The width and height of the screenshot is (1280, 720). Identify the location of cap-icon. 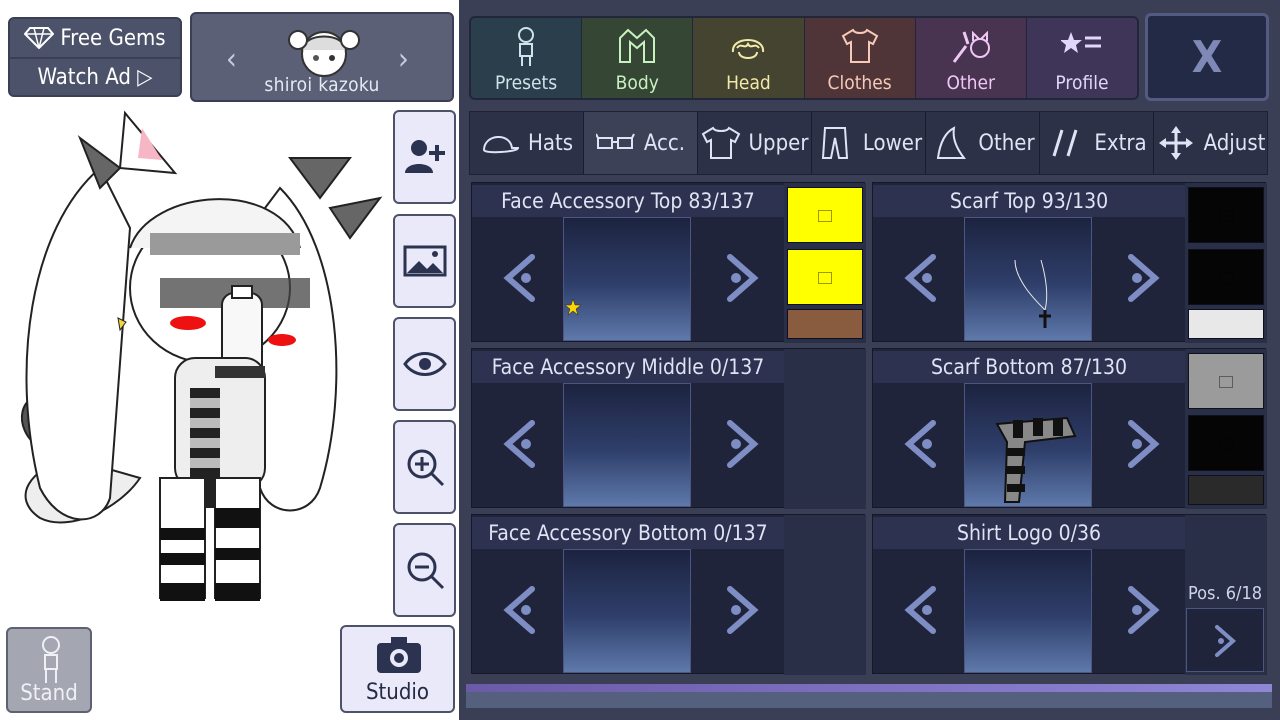
(500, 145).